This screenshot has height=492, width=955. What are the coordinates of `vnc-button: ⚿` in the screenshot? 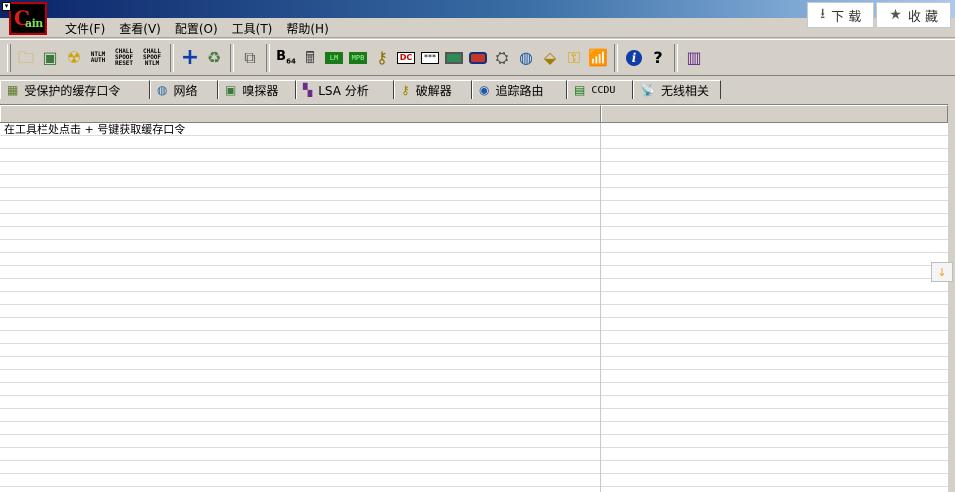 It's located at (574, 58).